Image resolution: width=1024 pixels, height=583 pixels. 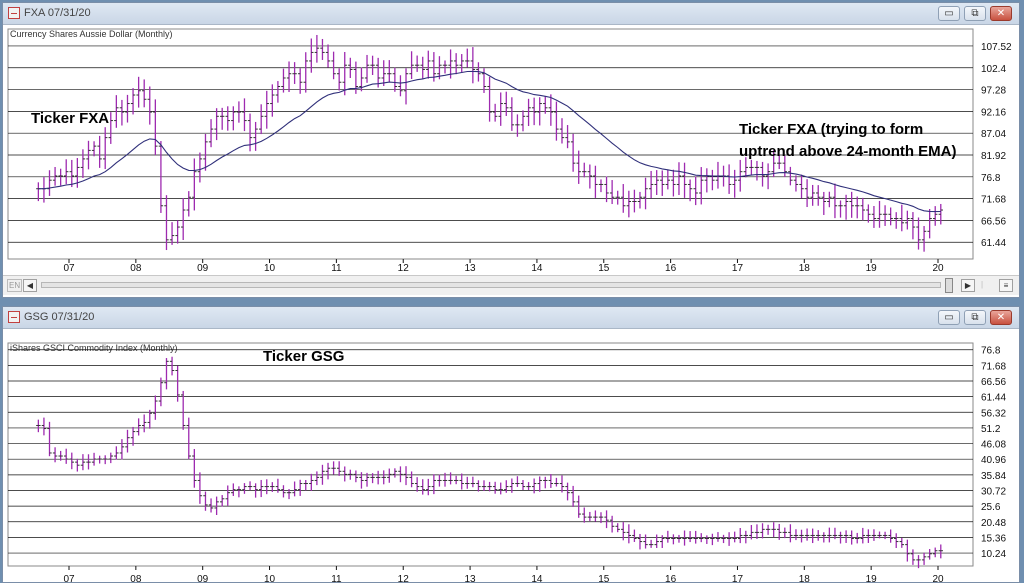 What do you see at coordinates (993, 476) in the screenshot?
I see `y-tick-label: 35.84` at bounding box center [993, 476].